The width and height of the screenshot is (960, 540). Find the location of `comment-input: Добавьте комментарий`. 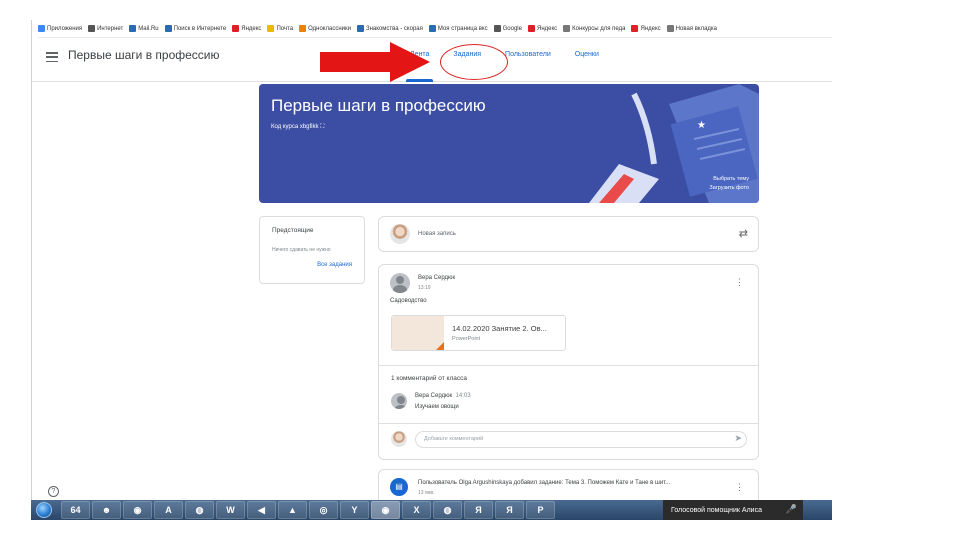

comment-input: Добавьте комментарий is located at coordinates (581, 439).